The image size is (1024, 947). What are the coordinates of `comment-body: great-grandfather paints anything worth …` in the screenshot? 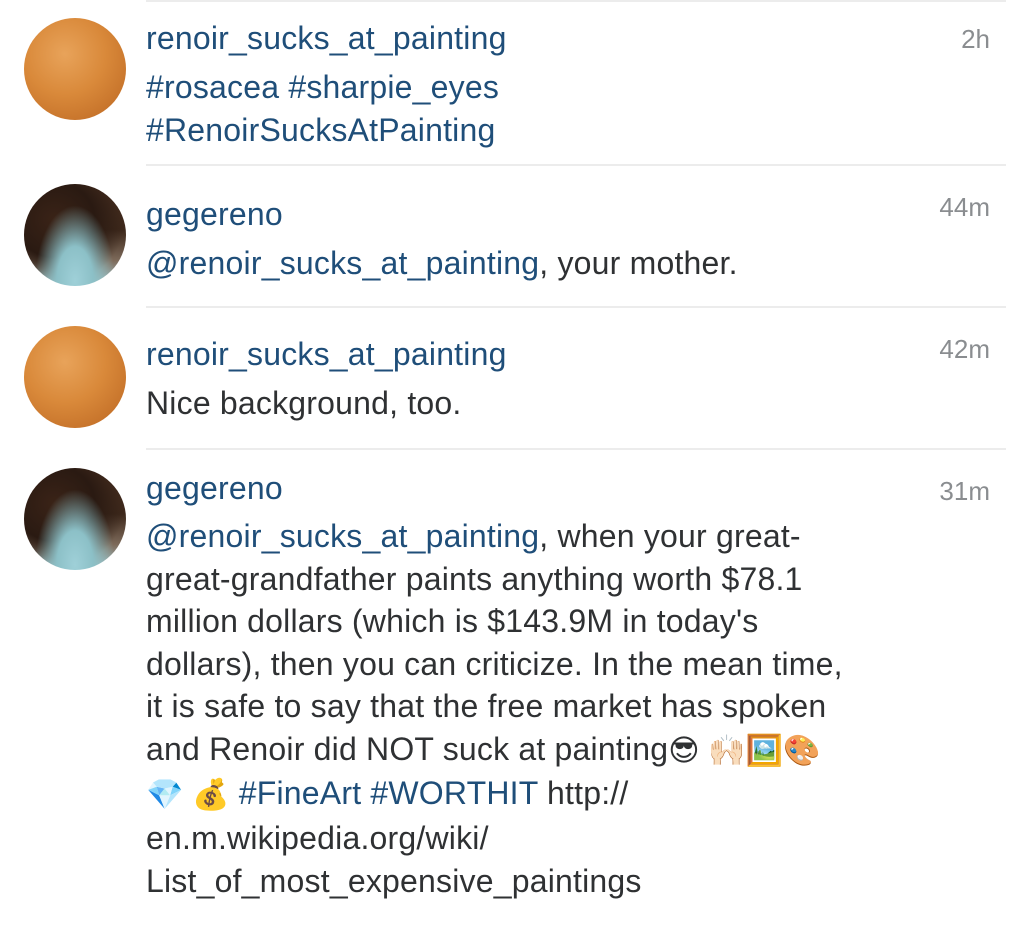 It's located at (474, 578).